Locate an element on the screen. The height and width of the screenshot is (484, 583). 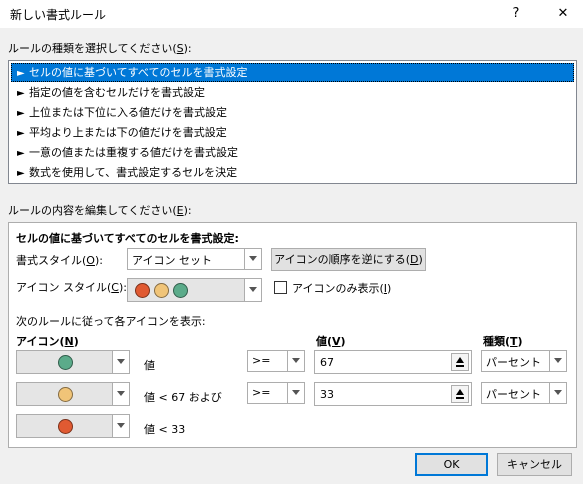
rule-type-item-unique-duplicate: ► 一意の値または重複する値だけを書式設定 is located at coordinates (292, 152).